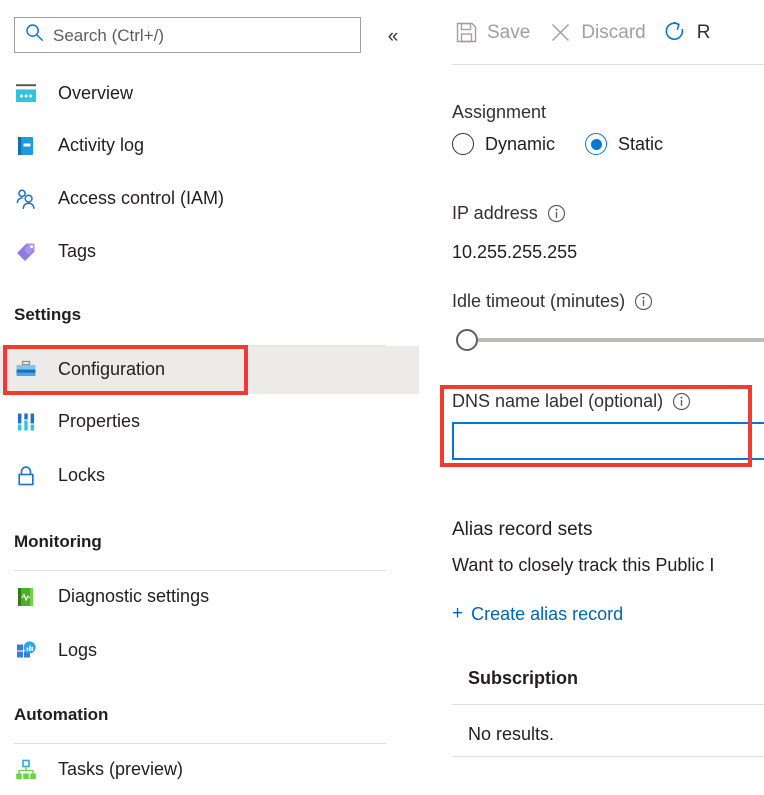 The width and height of the screenshot is (764, 795). I want to click on sidebar-item-diagnostic-settings: Diagnostic settings, so click(209, 597).